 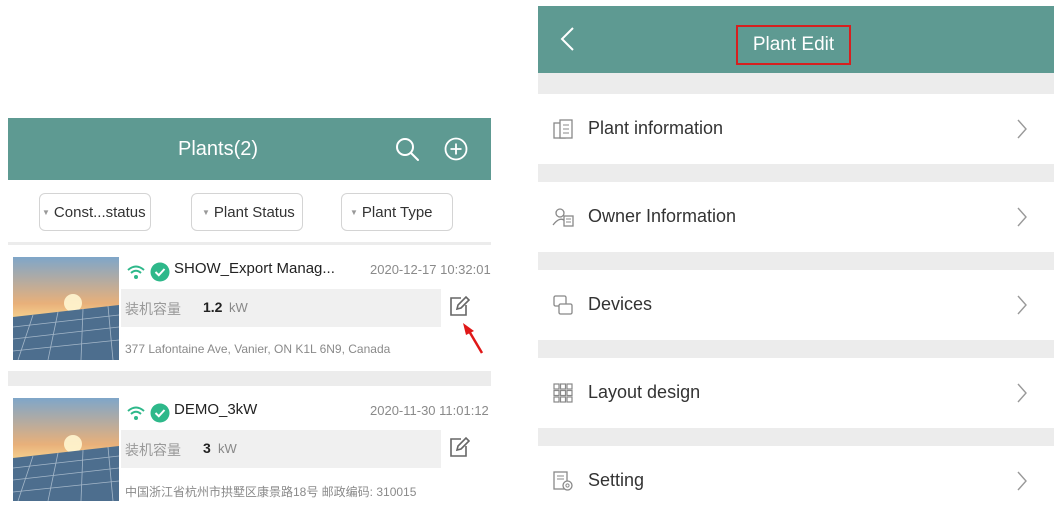 I want to click on plant-name: DEMO_3kW, so click(x=216, y=409).